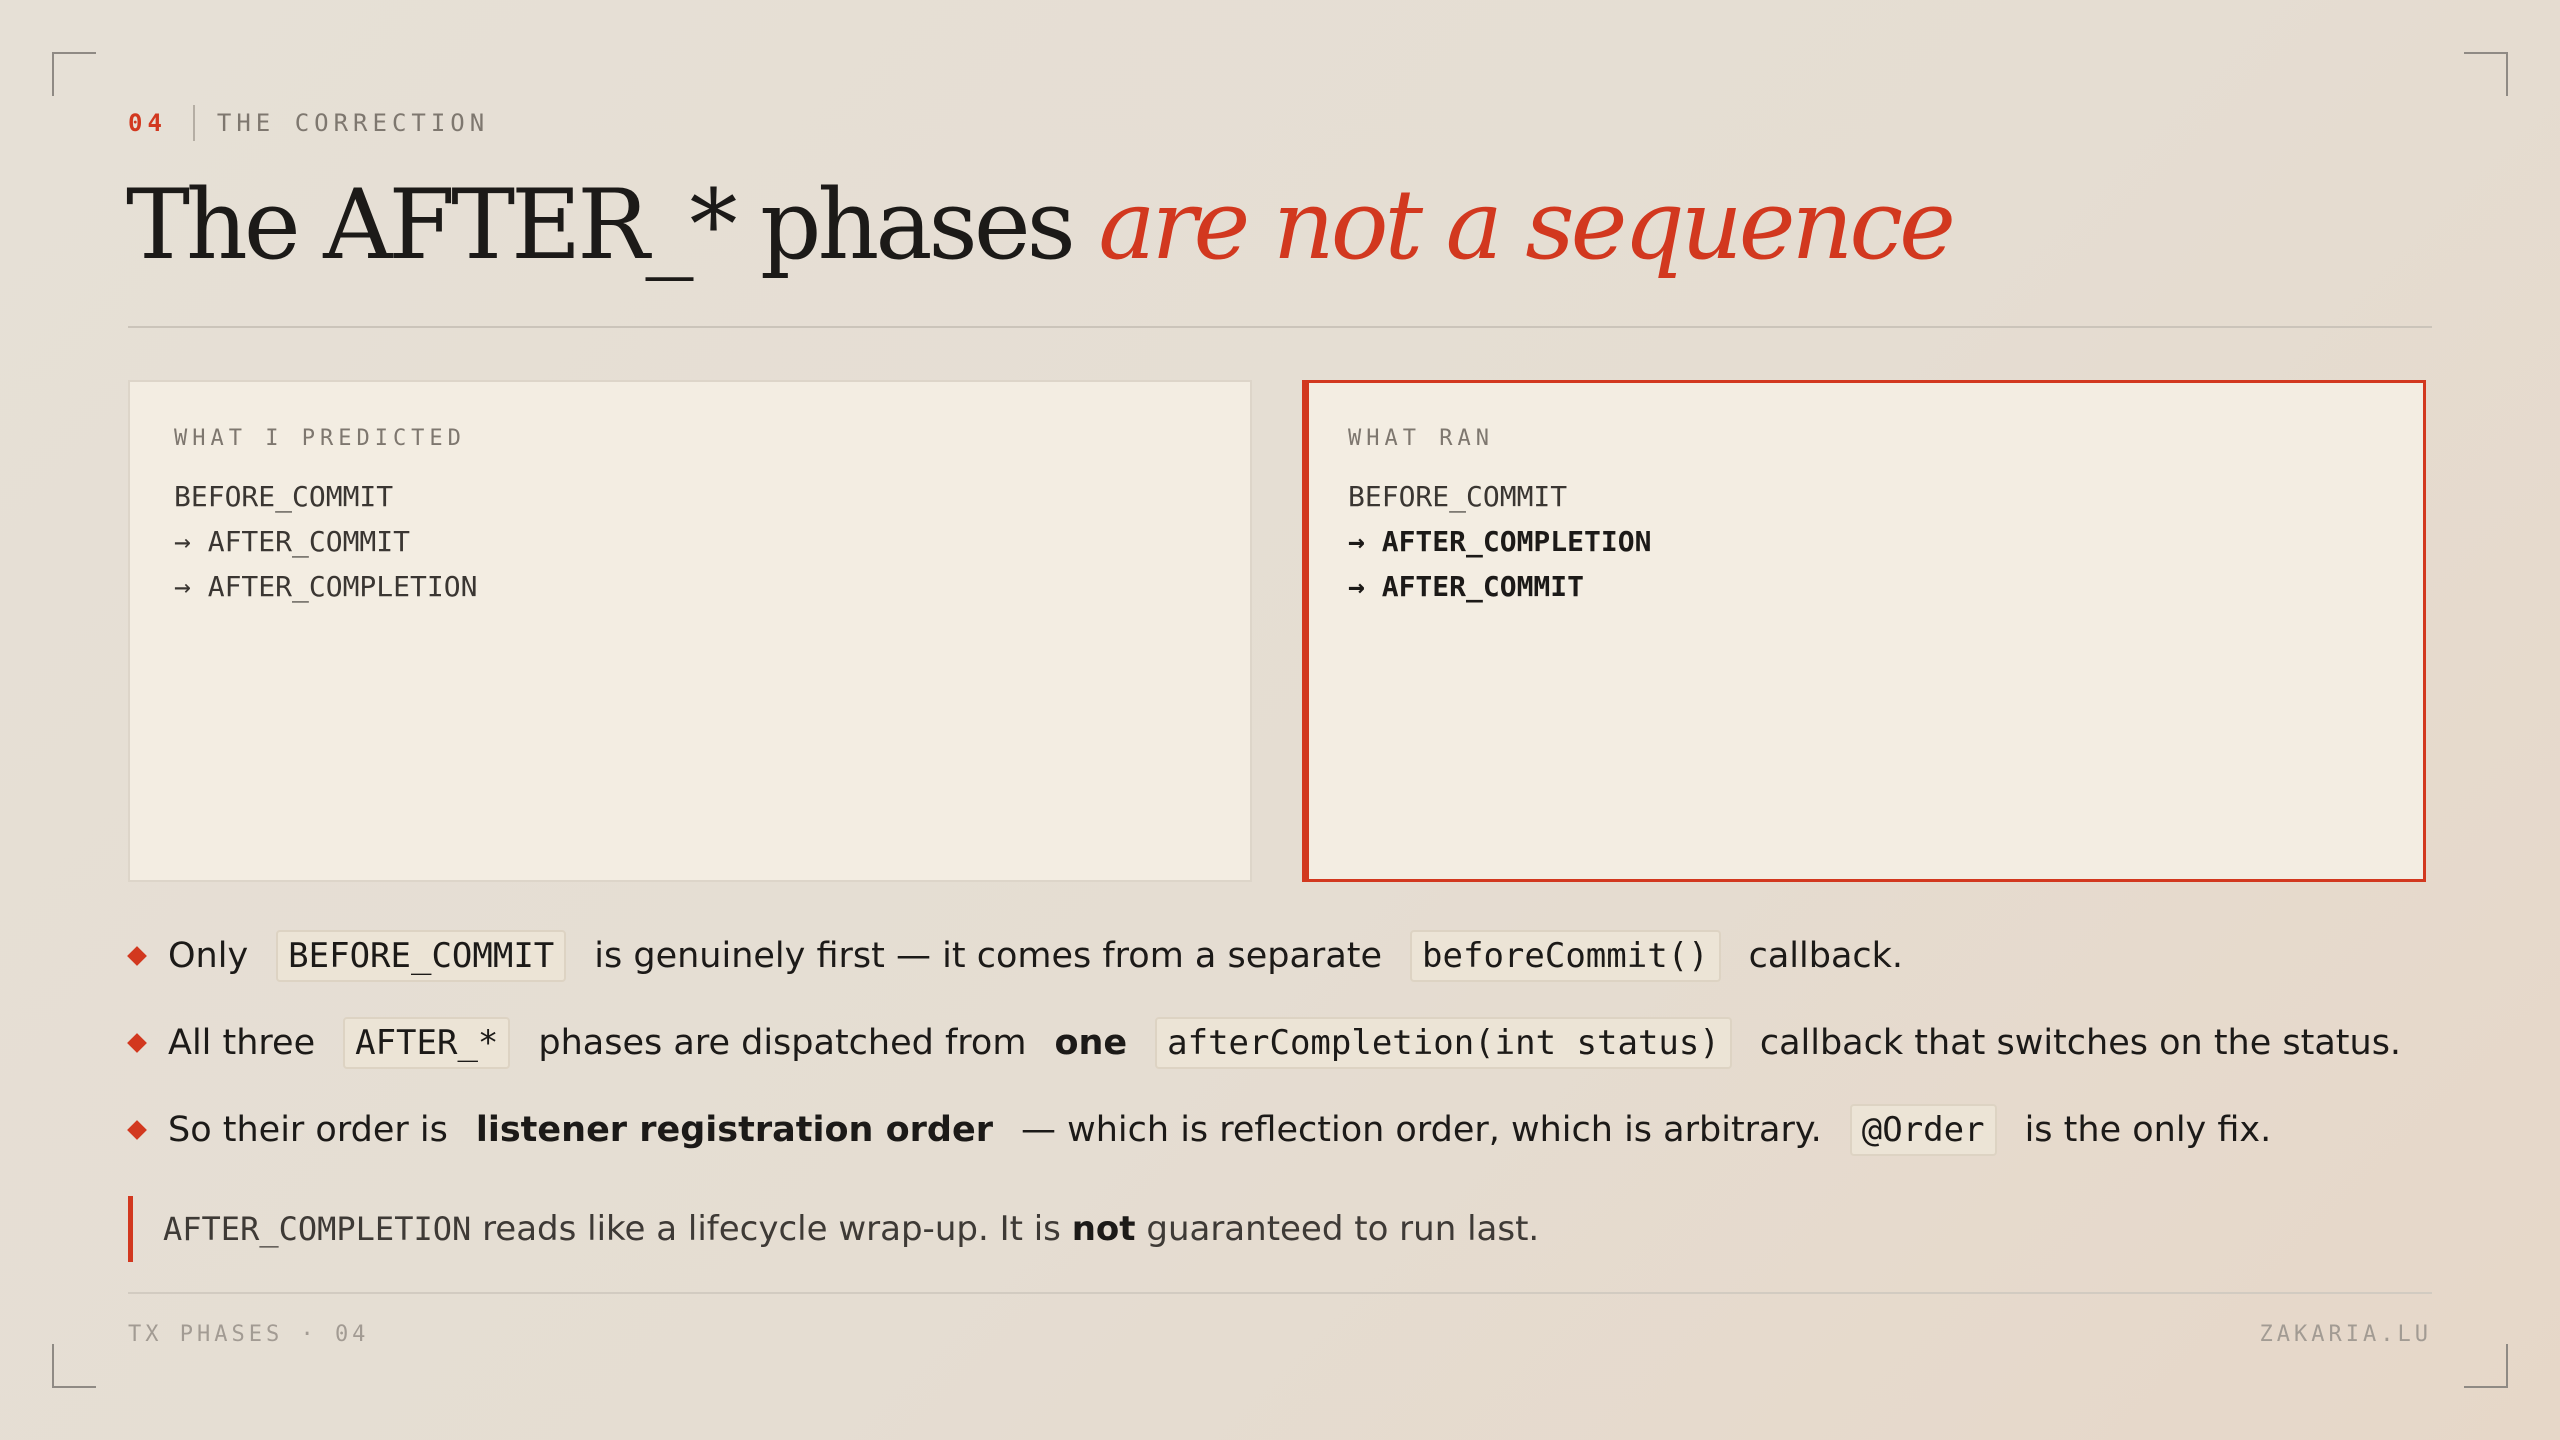 This screenshot has width=2560, height=1440. I want to click on footer-deck-label: TX PHASES · 04, so click(249, 1334).